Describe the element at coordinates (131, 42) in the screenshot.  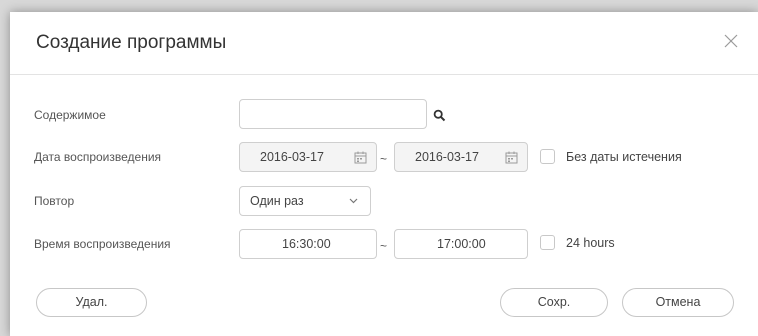
I see `dialog-title: Создание программы` at that location.